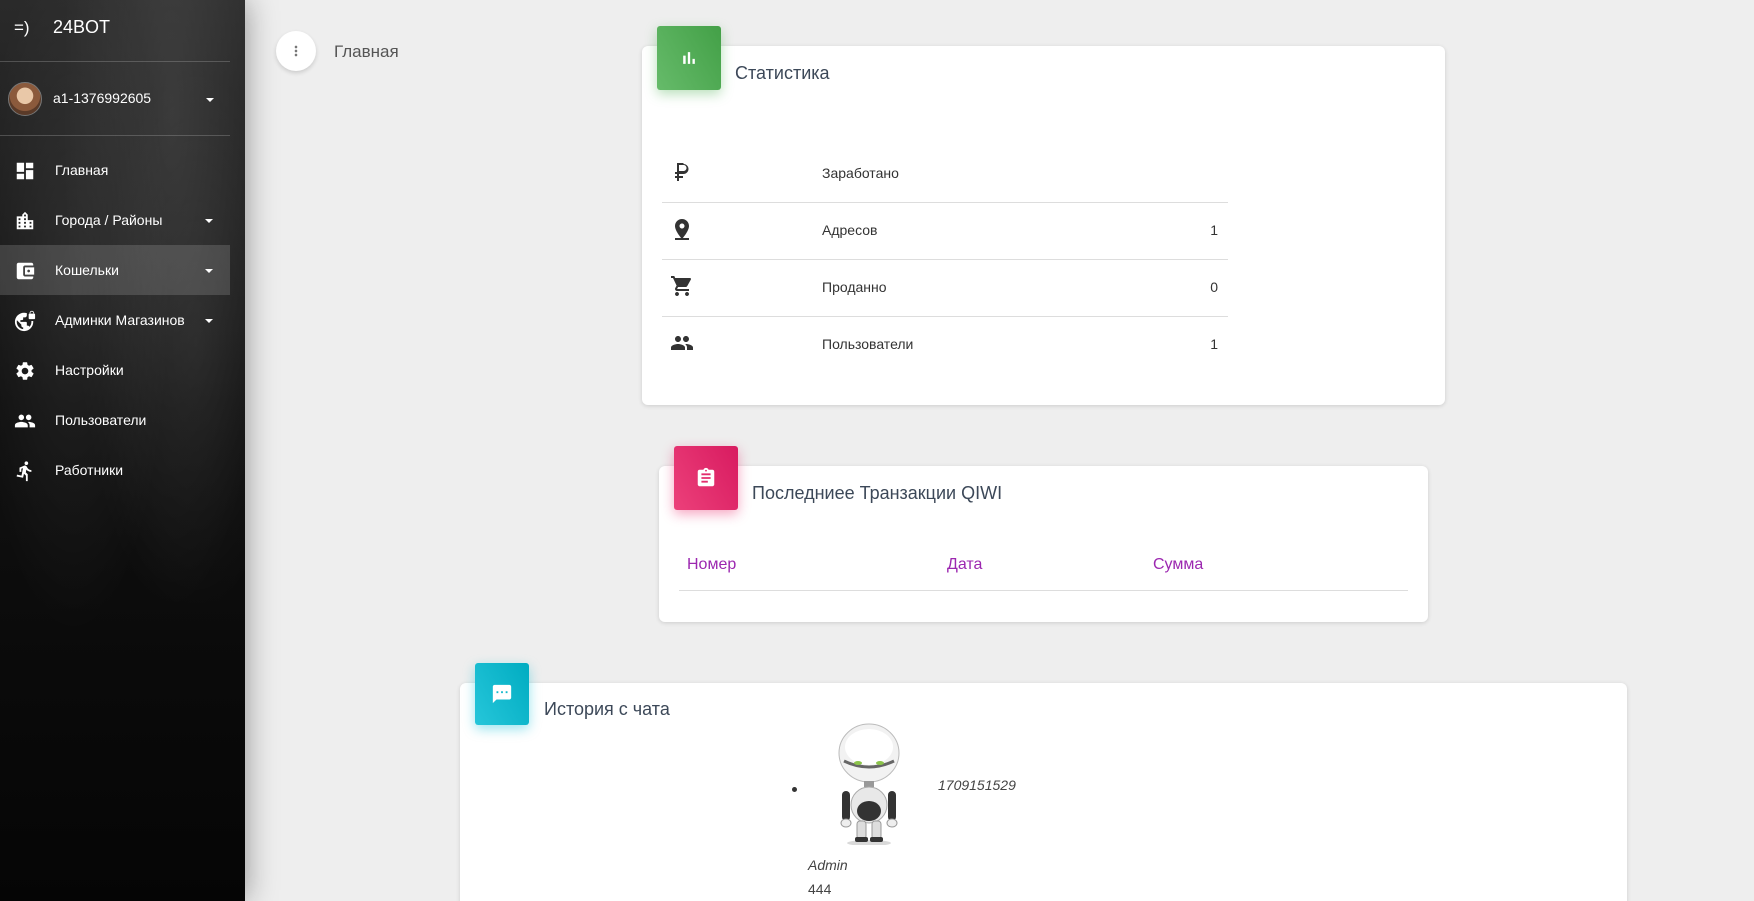  What do you see at coordinates (120, 320) in the screenshot?
I see `sidebar-item-label: Админки Магазинов` at bounding box center [120, 320].